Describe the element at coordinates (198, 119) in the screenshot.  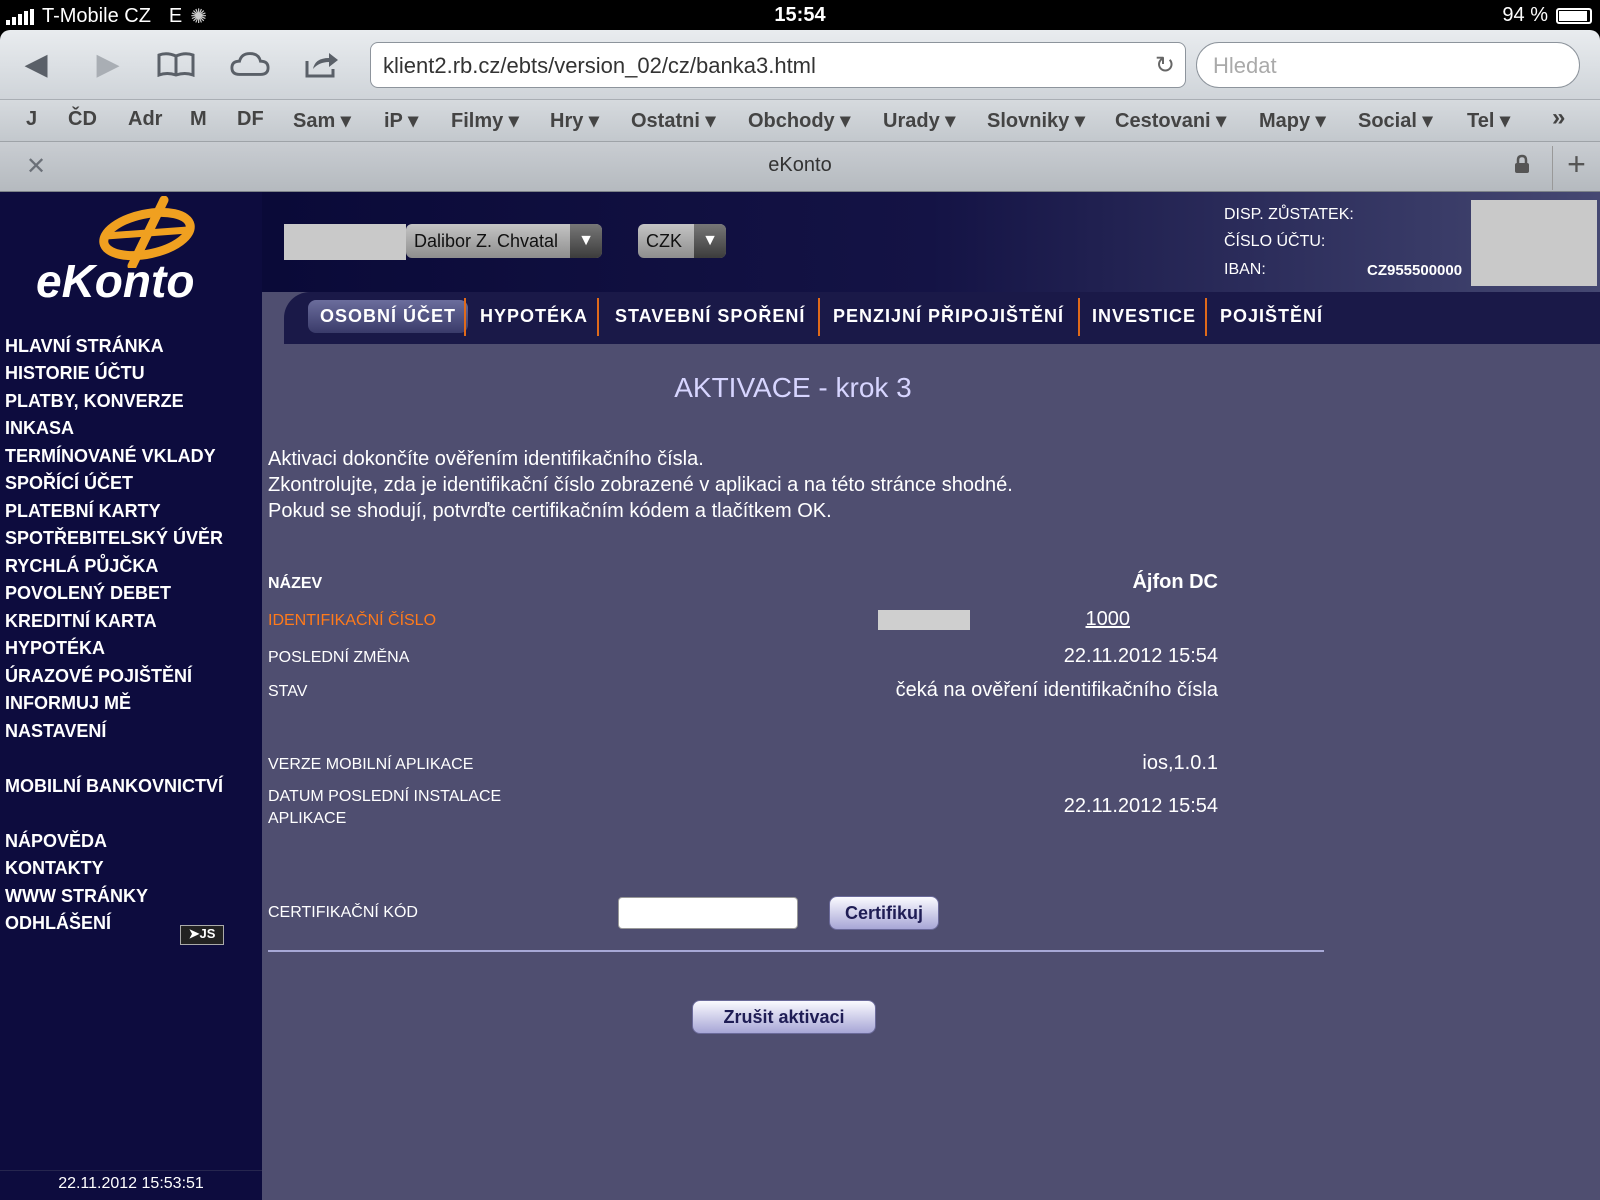
I see `bookmark-item: M` at that location.